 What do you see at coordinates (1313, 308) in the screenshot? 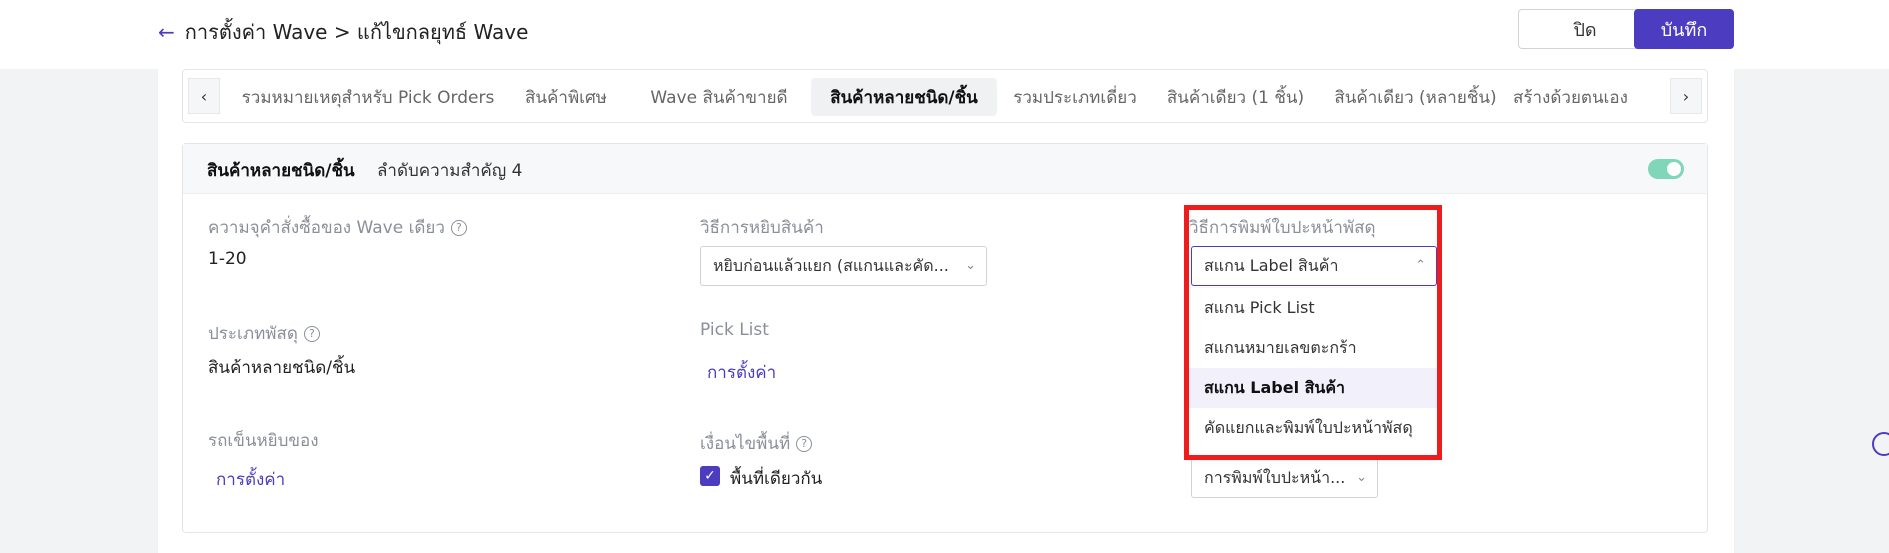
I see `option-scan-pick-list: สแกน Pick List` at bounding box center [1313, 308].